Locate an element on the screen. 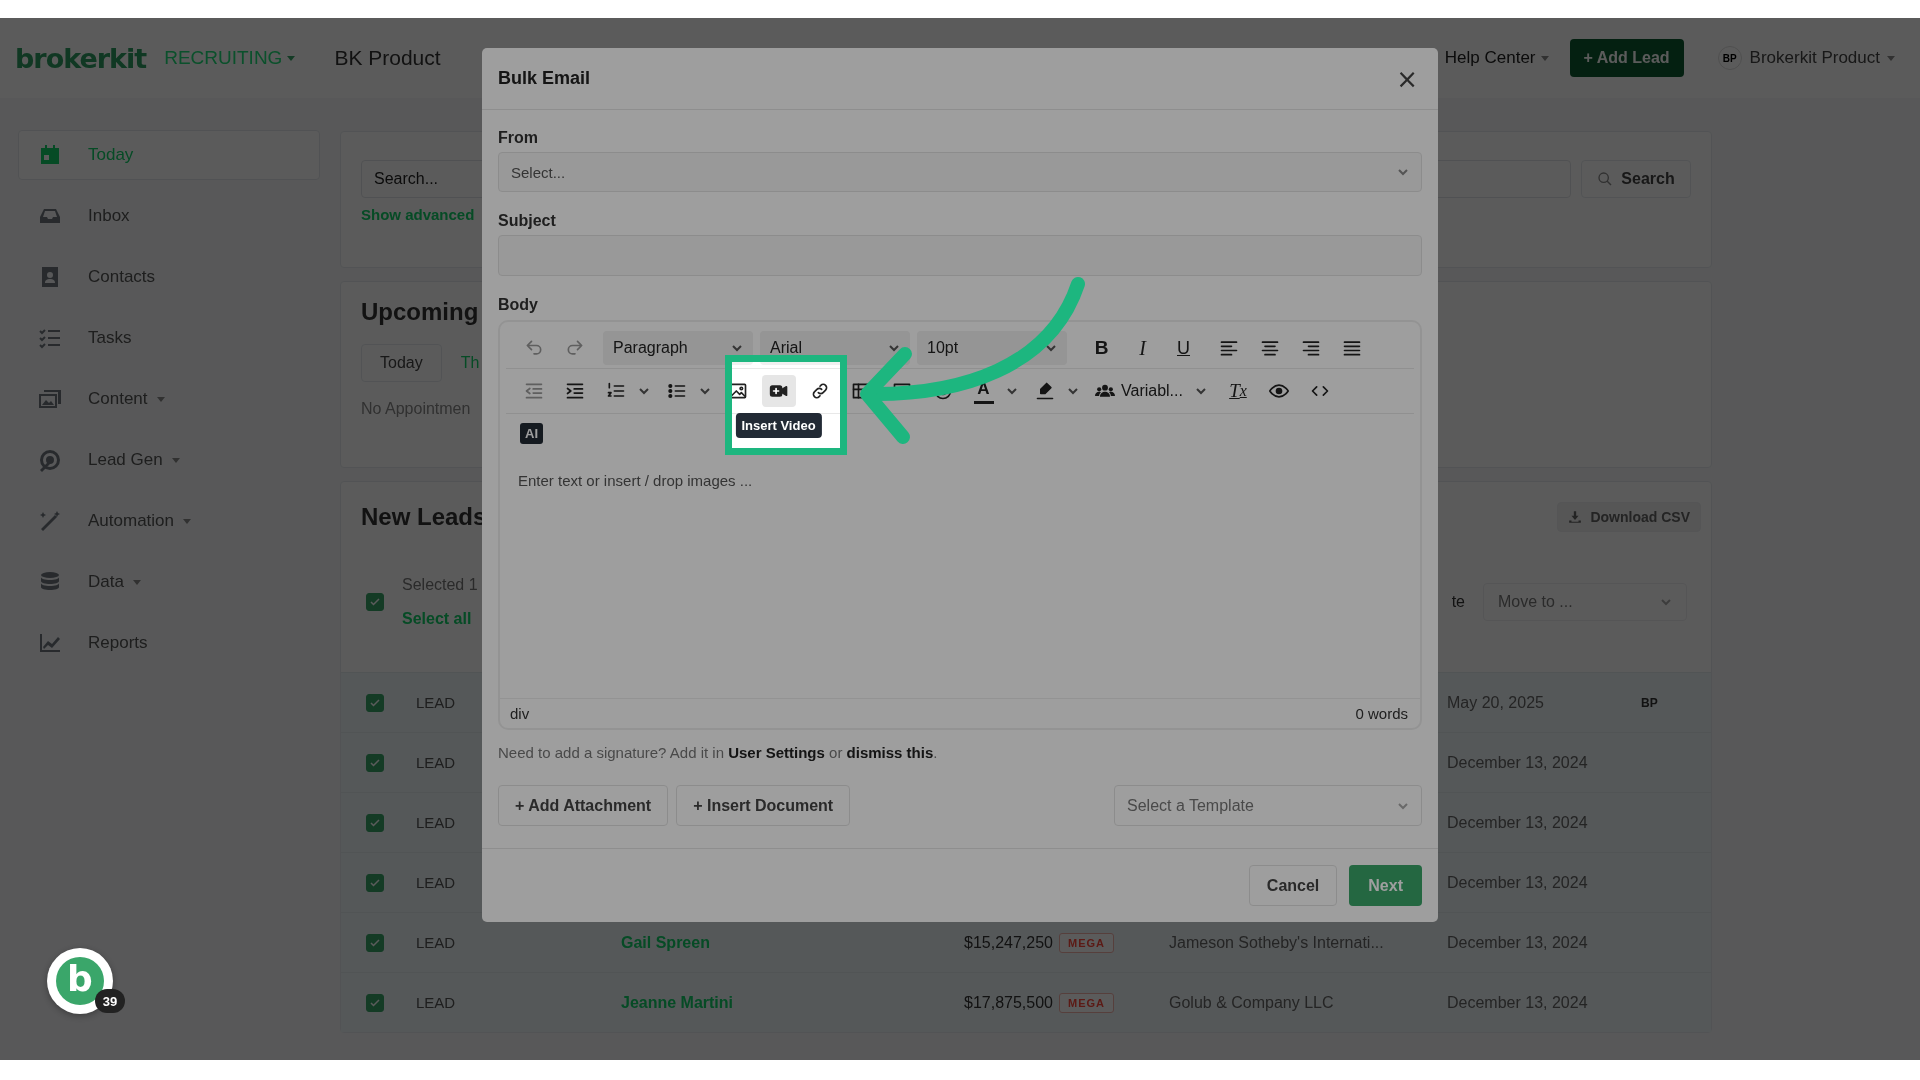  help-menu: Help Center is located at coordinates (1497, 58).